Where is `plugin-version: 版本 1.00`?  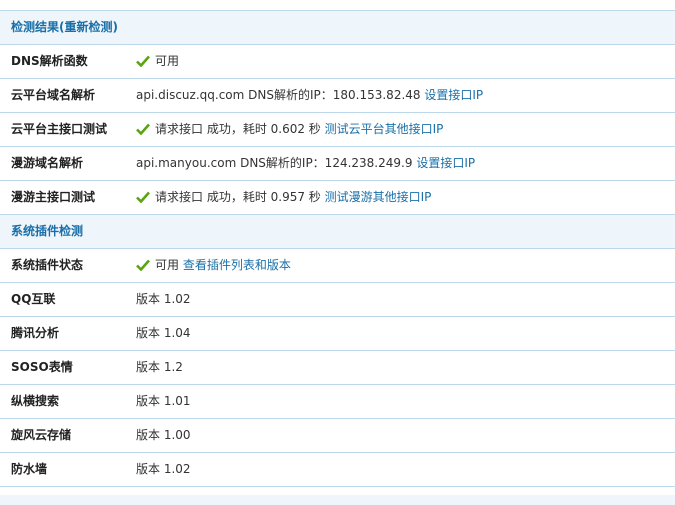
plugin-version: 版本 1.00 is located at coordinates (163, 435).